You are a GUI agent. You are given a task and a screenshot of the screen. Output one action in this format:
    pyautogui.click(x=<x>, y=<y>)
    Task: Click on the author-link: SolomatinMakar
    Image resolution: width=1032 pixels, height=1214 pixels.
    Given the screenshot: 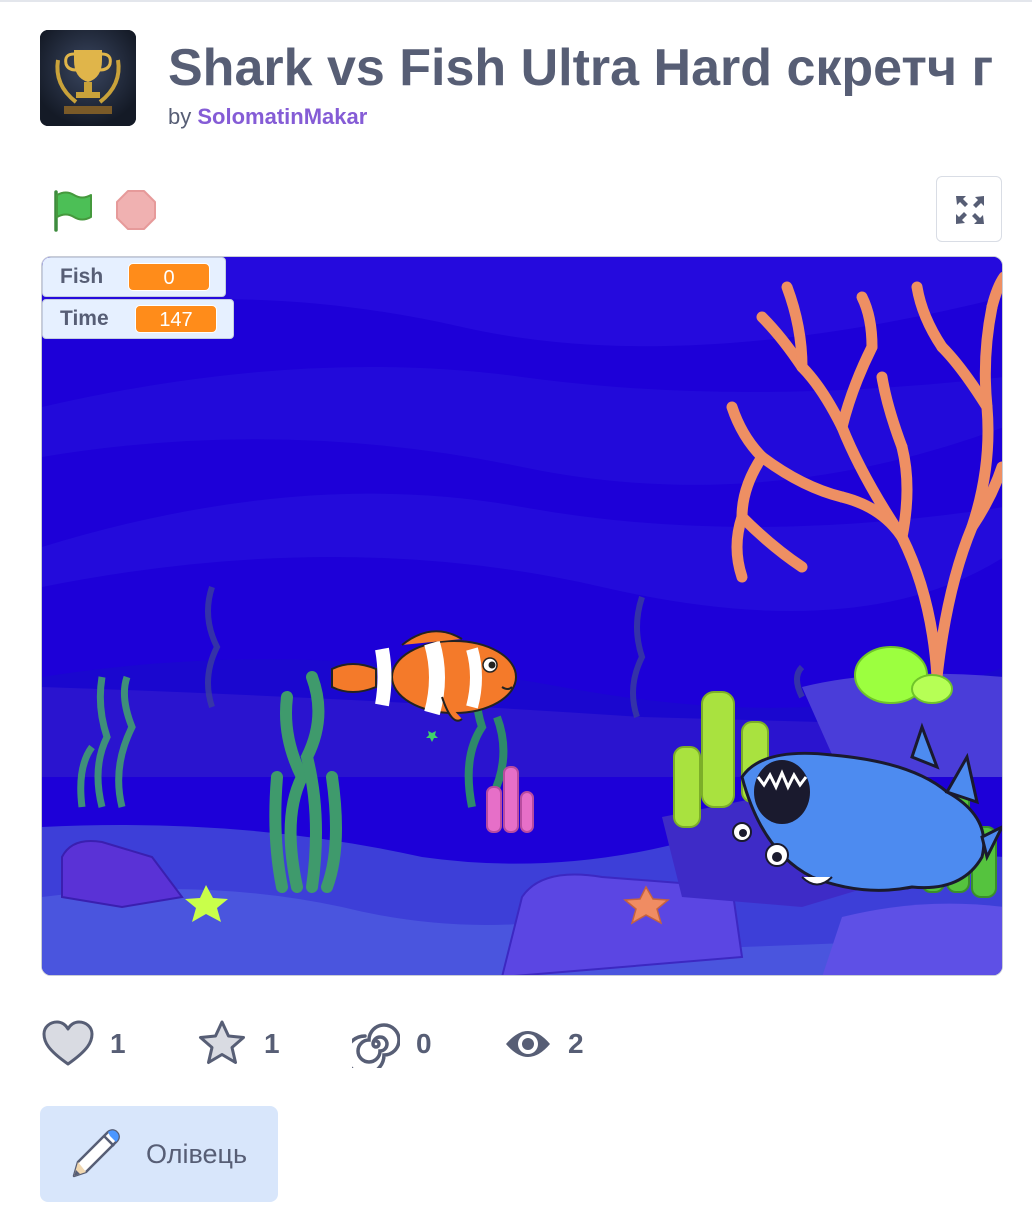 What is the action you would take?
    pyautogui.click(x=282, y=116)
    